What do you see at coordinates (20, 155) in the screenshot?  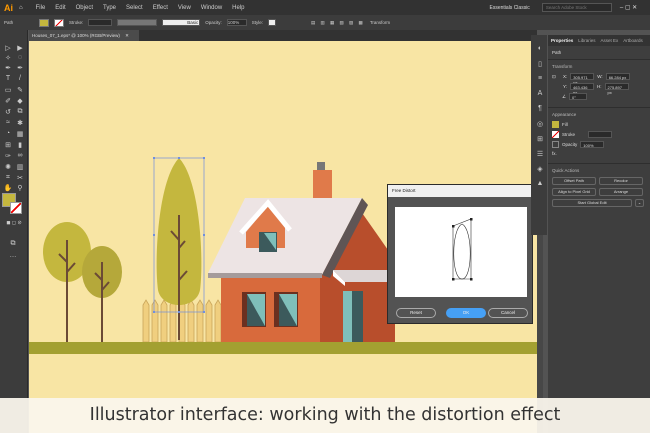 I see `blend-icon: ∞` at bounding box center [20, 155].